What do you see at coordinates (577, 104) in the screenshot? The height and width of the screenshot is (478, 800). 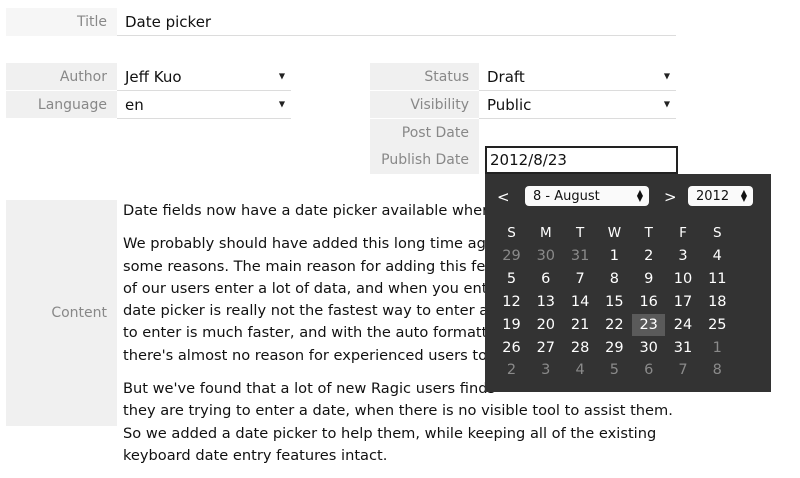 I see `visibility-select: Public ▼` at bounding box center [577, 104].